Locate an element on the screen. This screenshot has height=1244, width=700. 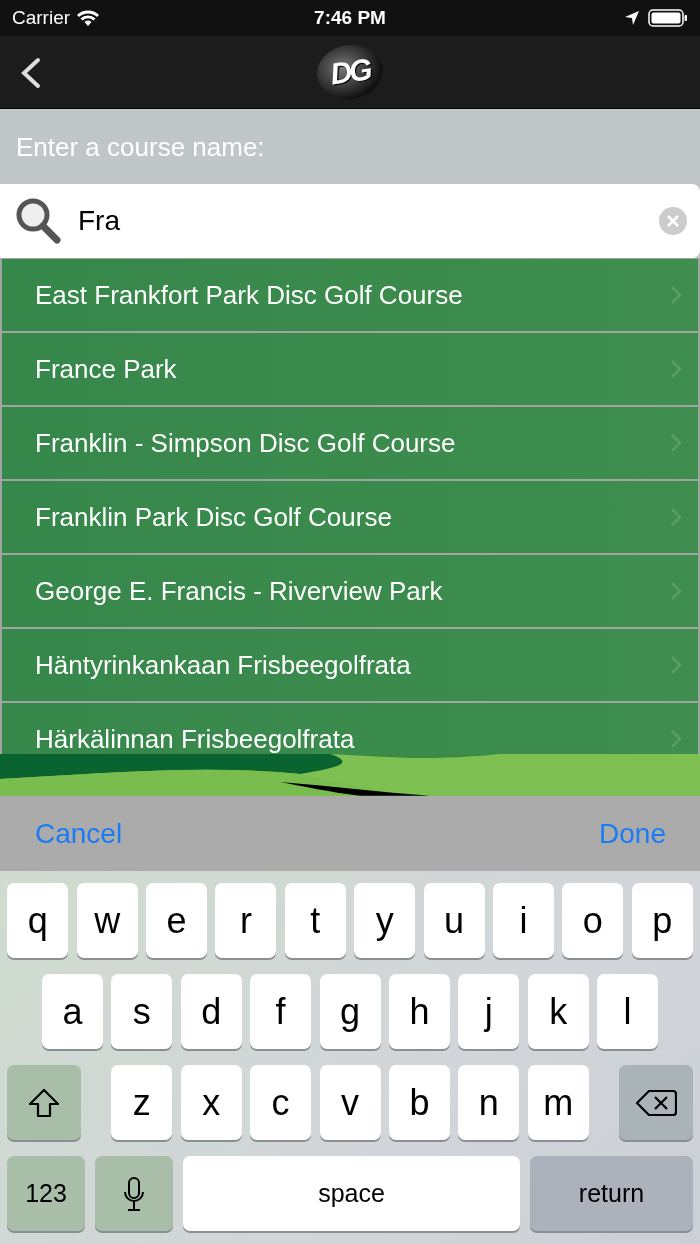
letter-key: e is located at coordinates (176, 920).